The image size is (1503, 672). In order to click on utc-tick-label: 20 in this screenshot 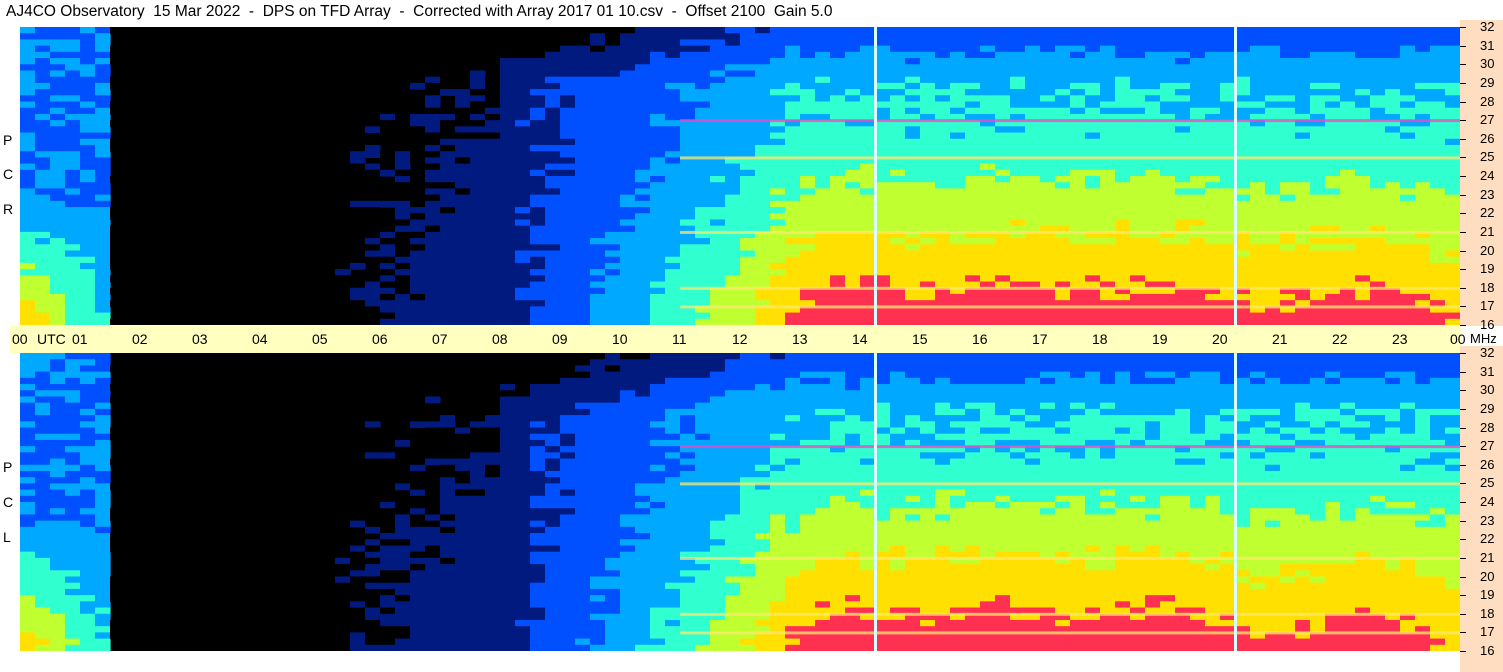, I will do `click(1220, 339)`.